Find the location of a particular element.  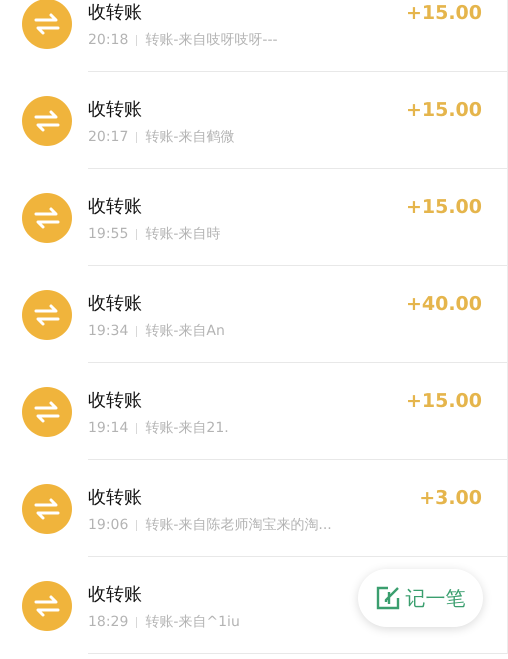

transaction-note: 转账-来自吱呀吱呀--- is located at coordinates (211, 40).